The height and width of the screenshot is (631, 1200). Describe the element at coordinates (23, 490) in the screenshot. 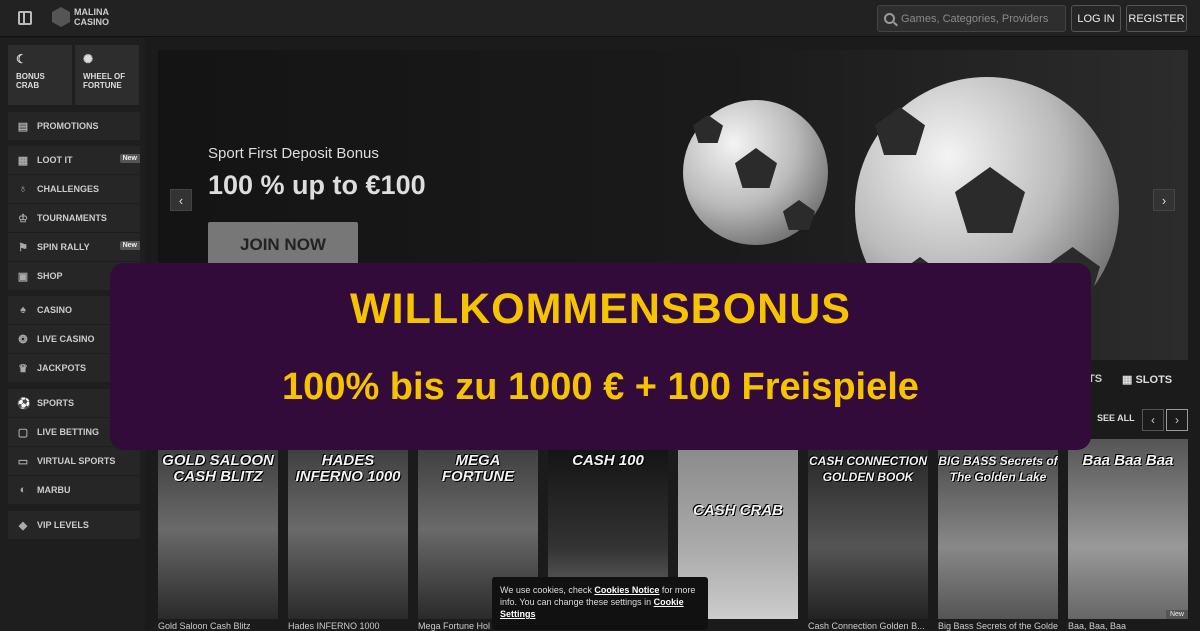

I see `marbu-icon: ◐` at that location.